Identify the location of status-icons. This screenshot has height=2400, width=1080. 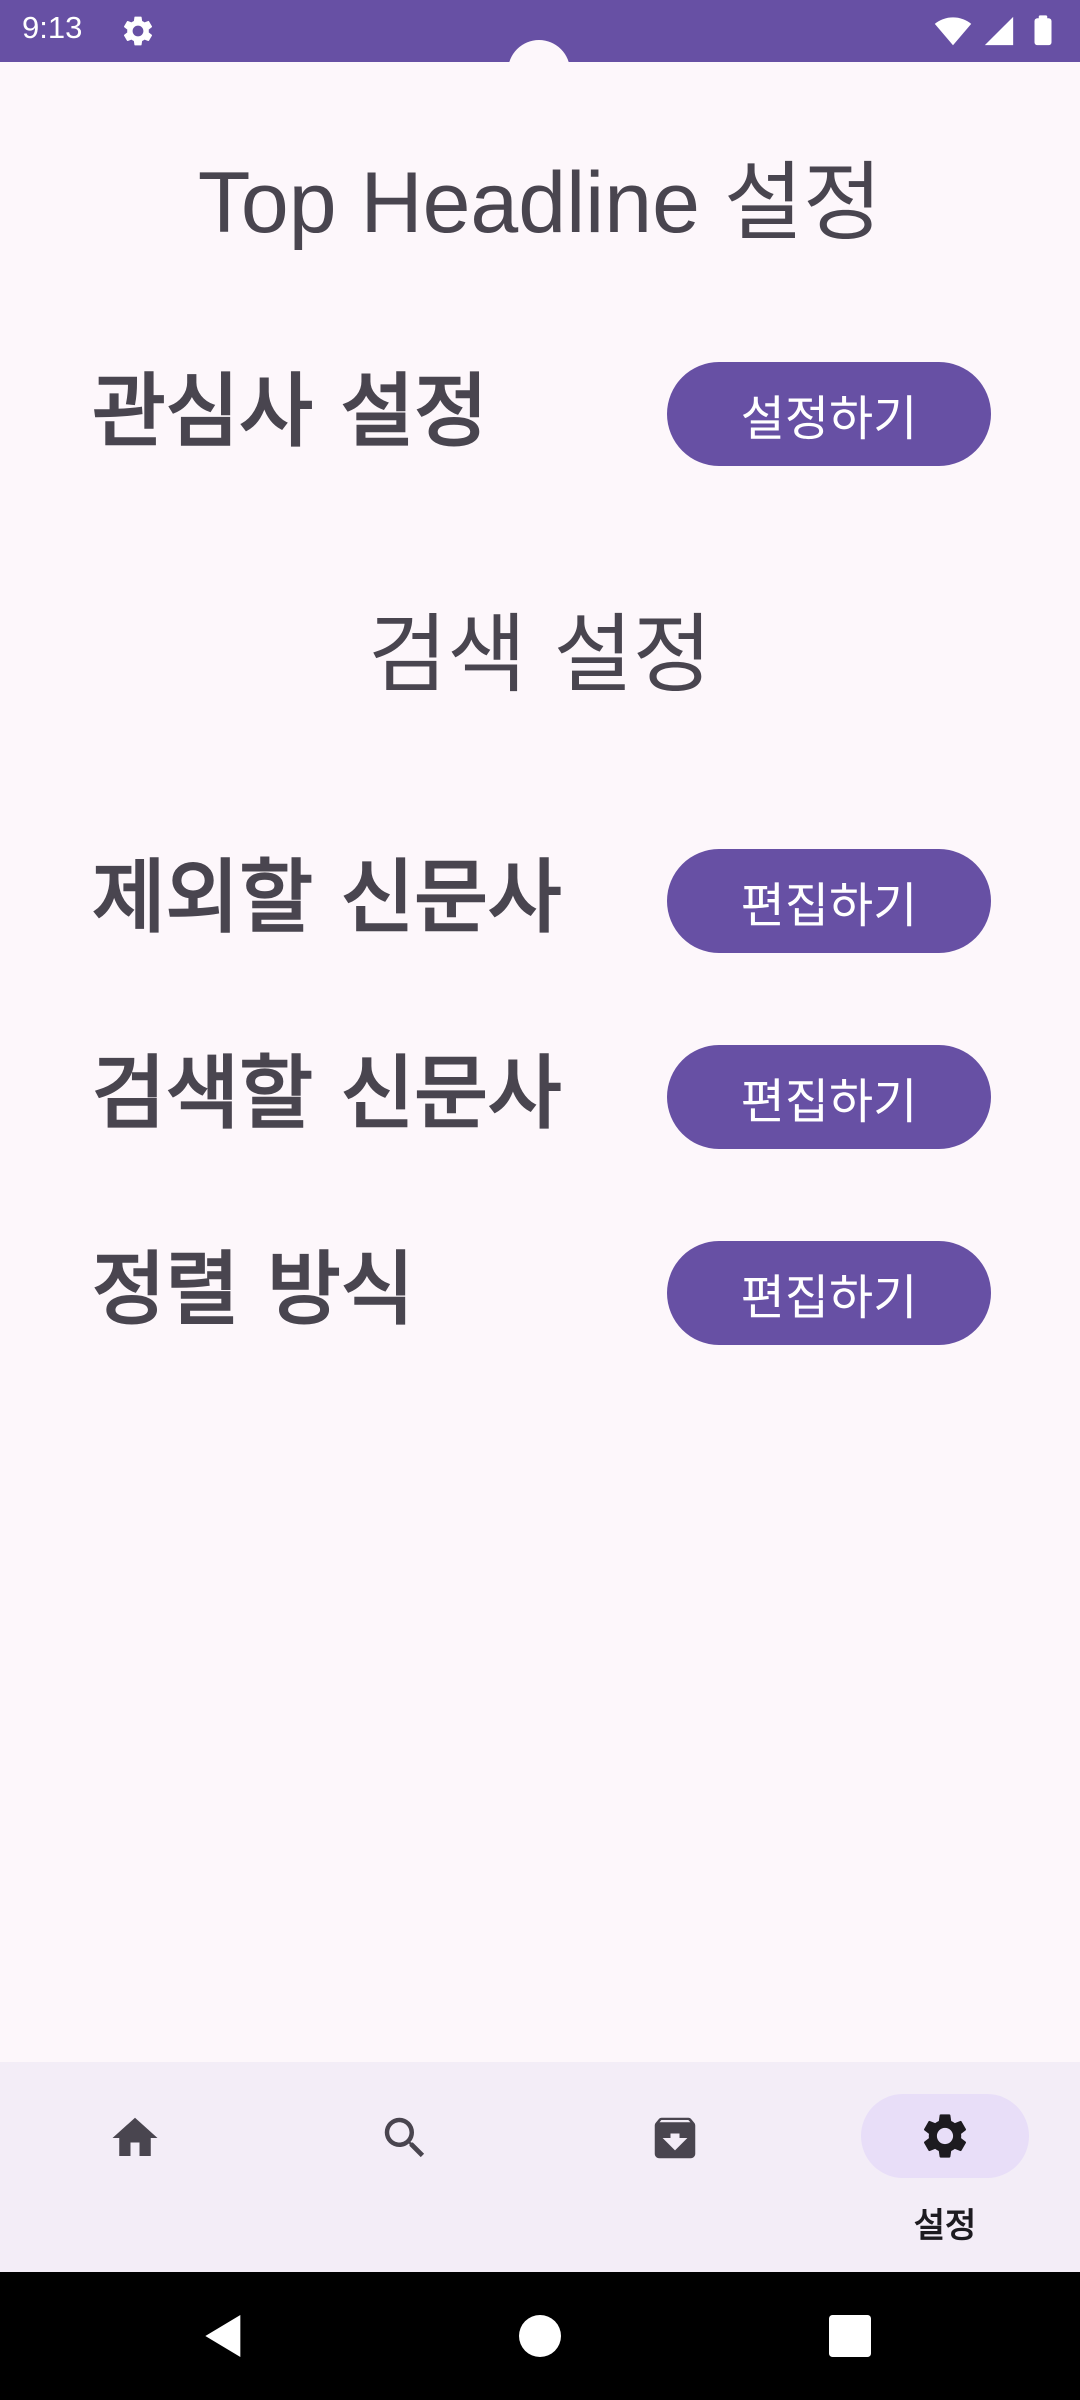
(997, 31).